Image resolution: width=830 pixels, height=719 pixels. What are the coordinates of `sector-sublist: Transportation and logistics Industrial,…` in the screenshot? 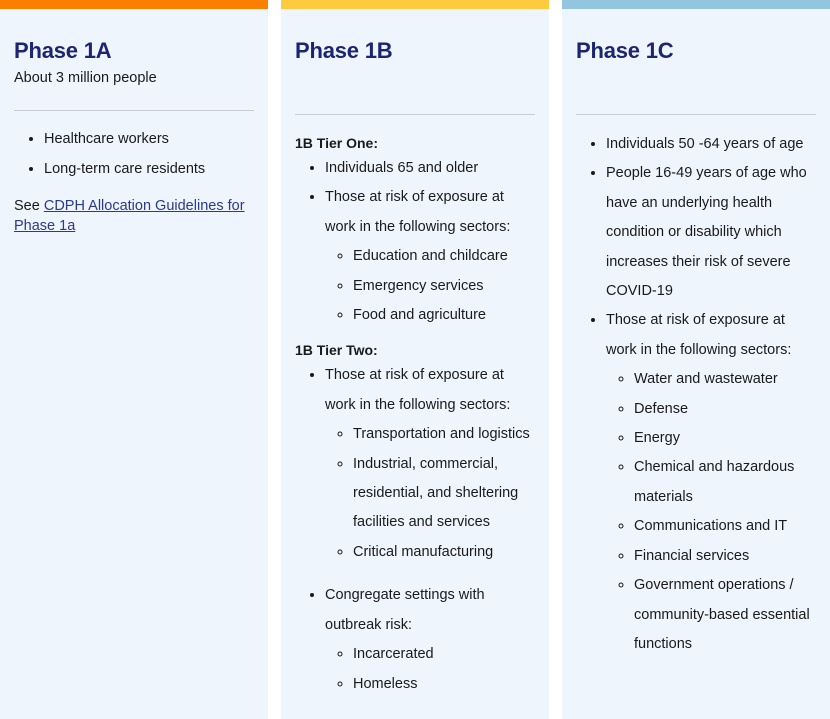 It's located at (430, 493).